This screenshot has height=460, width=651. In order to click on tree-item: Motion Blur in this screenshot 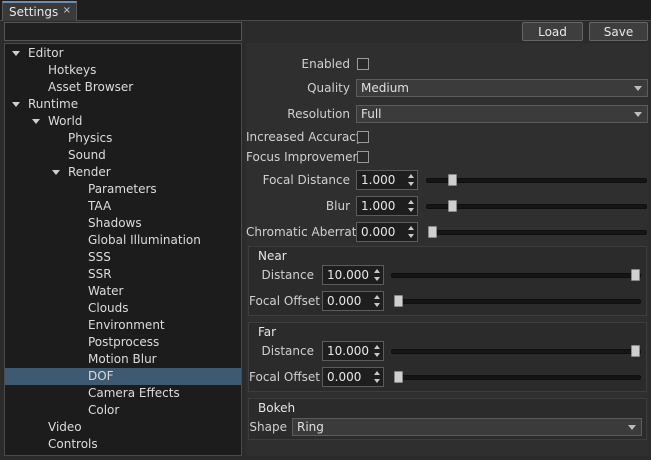, I will do `click(123, 359)`.